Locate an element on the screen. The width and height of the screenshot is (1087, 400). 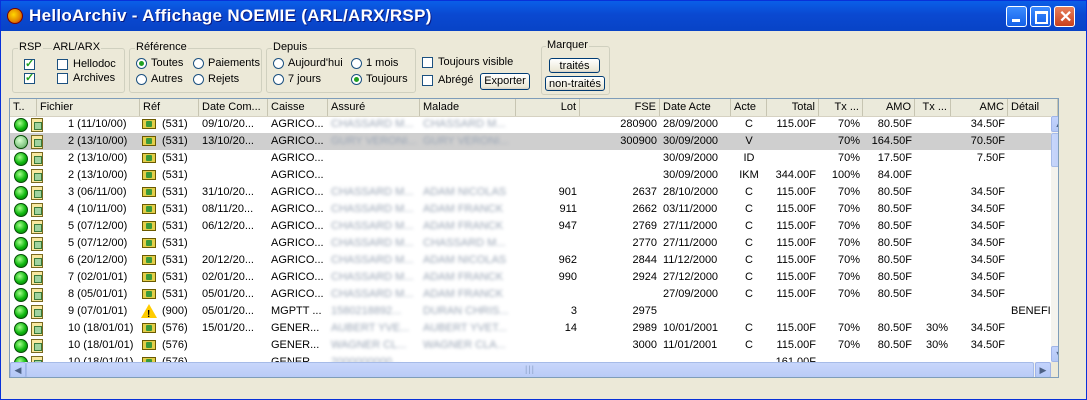
scroll-down-button: ▼ is located at coordinates (1054, 354).